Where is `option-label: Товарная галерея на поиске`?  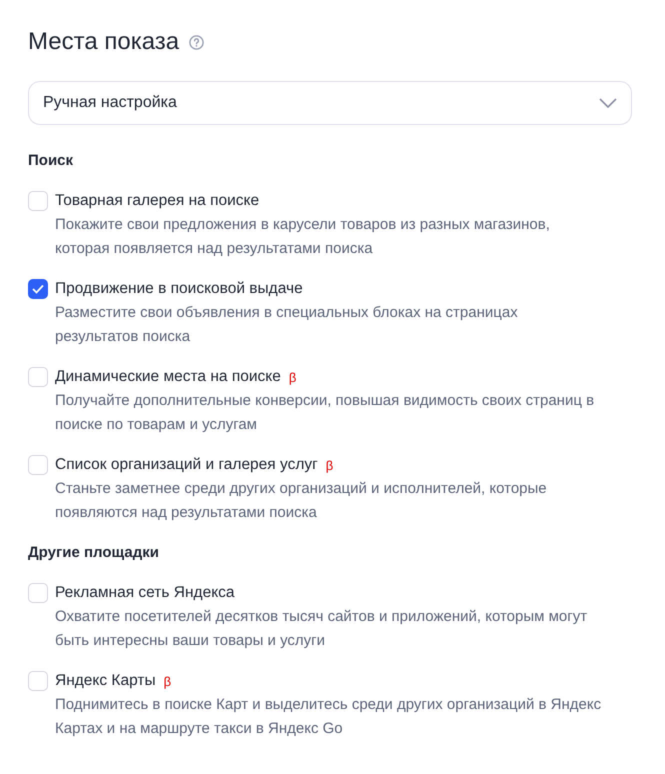 option-label: Товарная галерея на поиске is located at coordinates (157, 201).